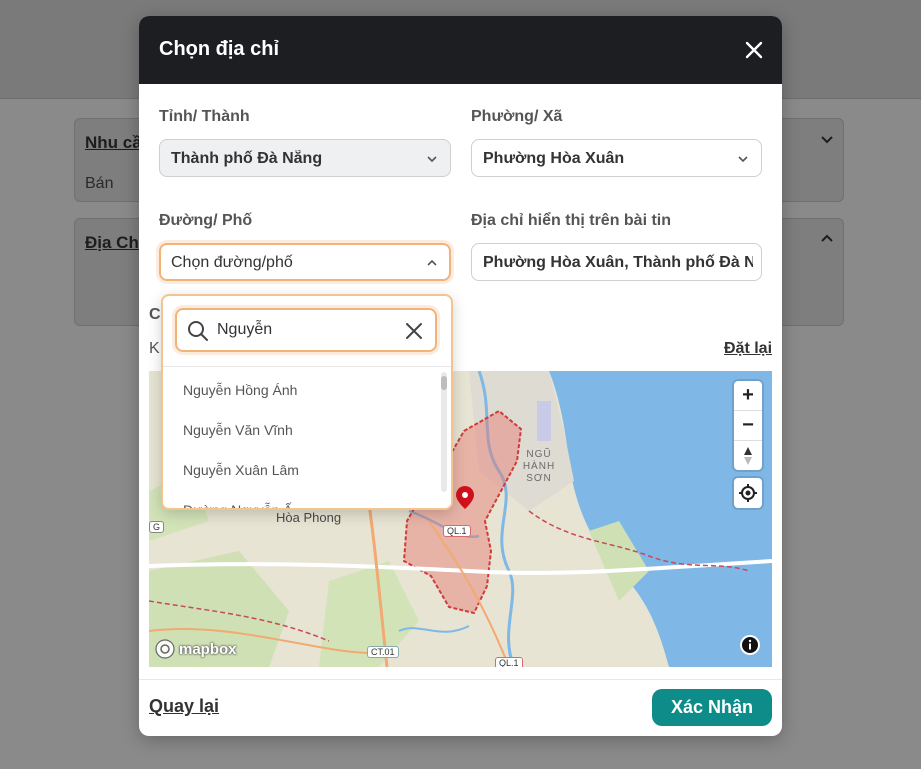 The width and height of the screenshot is (921, 769). What do you see at coordinates (208, 649) in the screenshot?
I see `mapbox-text: mapbox` at bounding box center [208, 649].